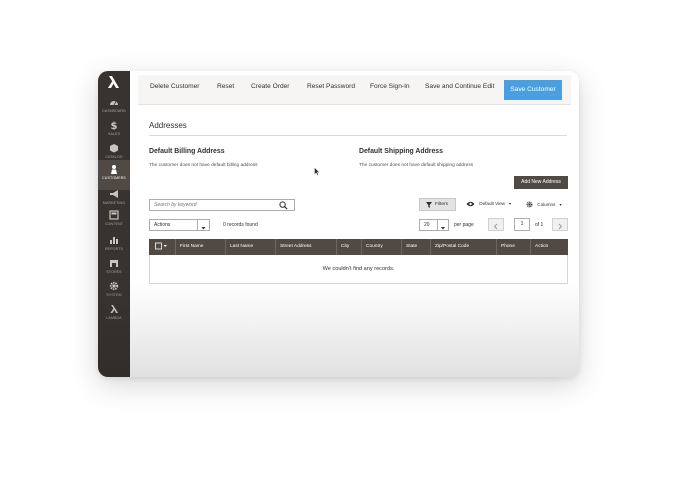 Image resolution: width=677 pixels, height=500 pixels. I want to click on column-header: Country, so click(382, 247).